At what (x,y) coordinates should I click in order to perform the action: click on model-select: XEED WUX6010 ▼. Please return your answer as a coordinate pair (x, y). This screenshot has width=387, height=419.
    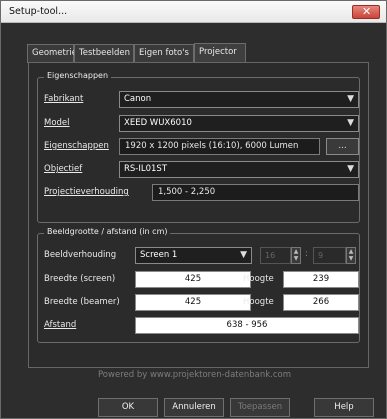
    Looking at the image, I should click on (239, 123).